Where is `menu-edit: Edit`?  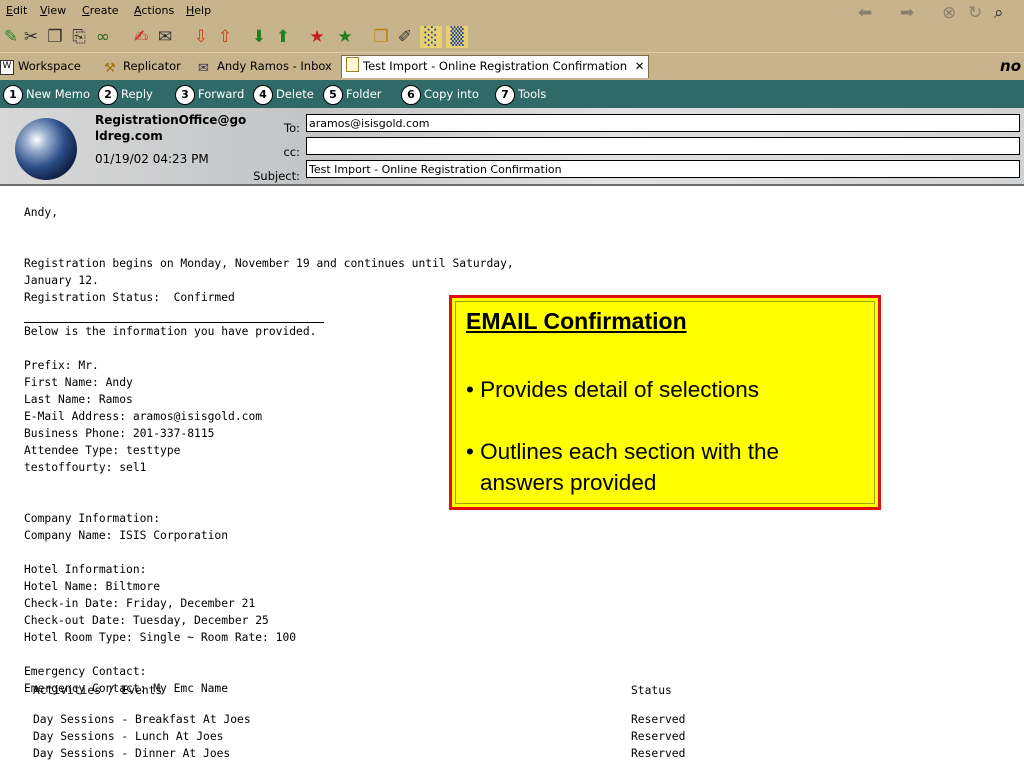 menu-edit: Edit is located at coordinates (16, 10).